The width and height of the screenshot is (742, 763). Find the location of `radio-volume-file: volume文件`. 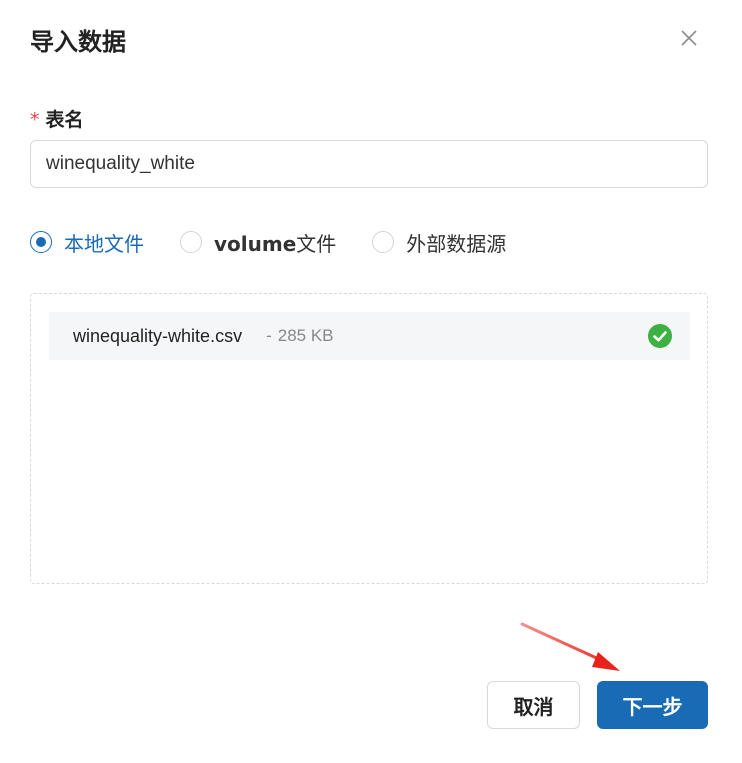

radio-volume-file: volume文件 is located at coordinates (258, 242).